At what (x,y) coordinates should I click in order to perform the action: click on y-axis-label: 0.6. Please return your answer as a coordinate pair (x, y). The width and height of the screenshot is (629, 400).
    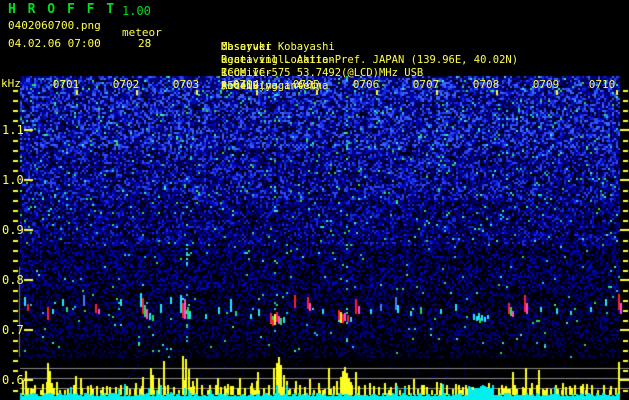
    Looking at the image, I should click on (13, 380).